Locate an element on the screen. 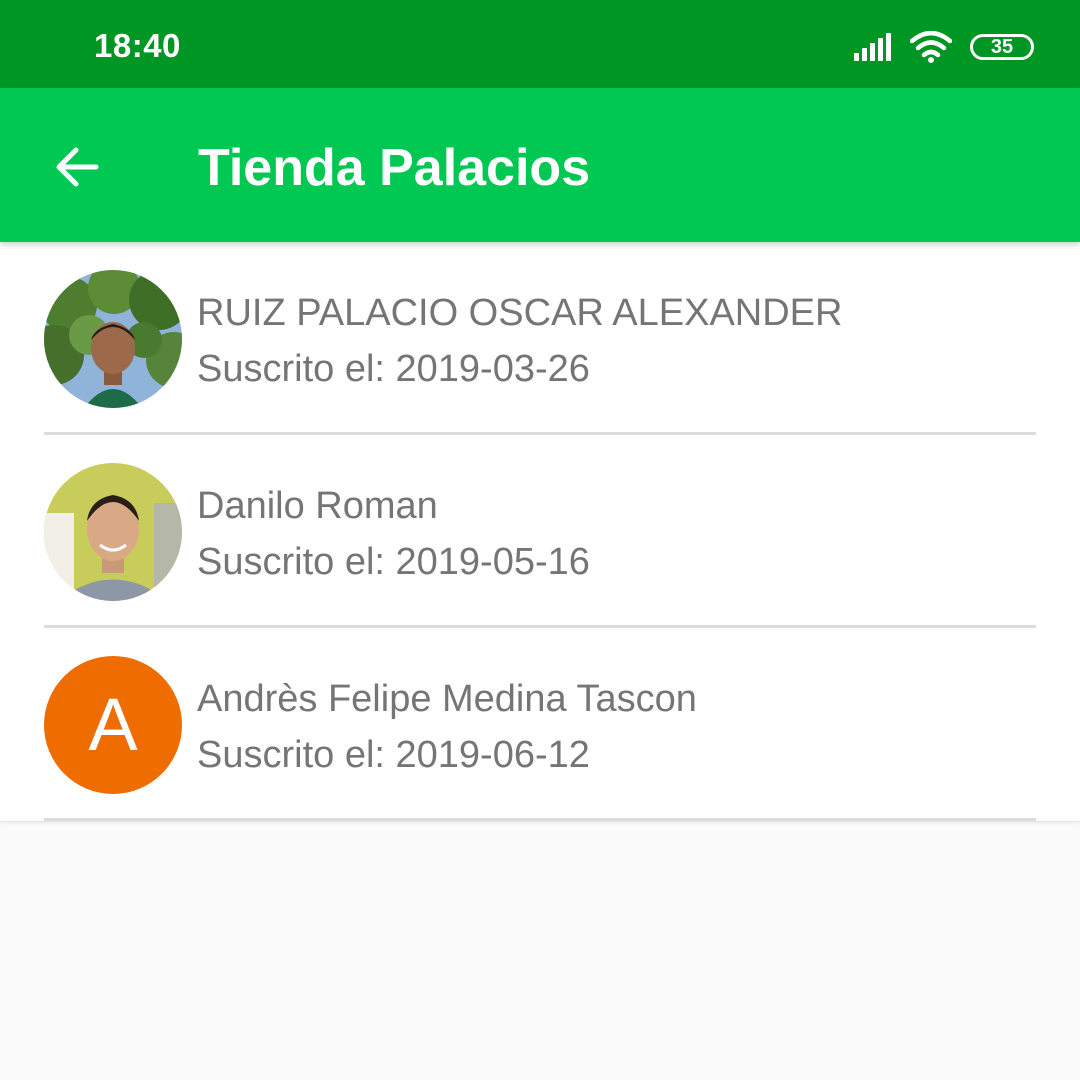 Image resolution: width=1080 pixels, height=1080 pixels. subscription-date: Suscrito el: 2019-06-12 is located at coordinates (393, 755).